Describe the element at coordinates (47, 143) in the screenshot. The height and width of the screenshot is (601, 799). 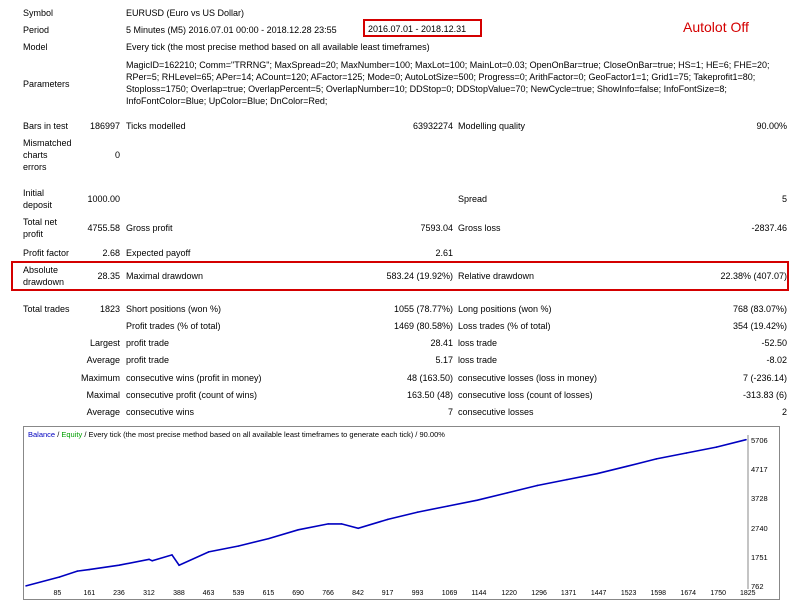
I see `mismatch-label-1: Mismatched` at that location.